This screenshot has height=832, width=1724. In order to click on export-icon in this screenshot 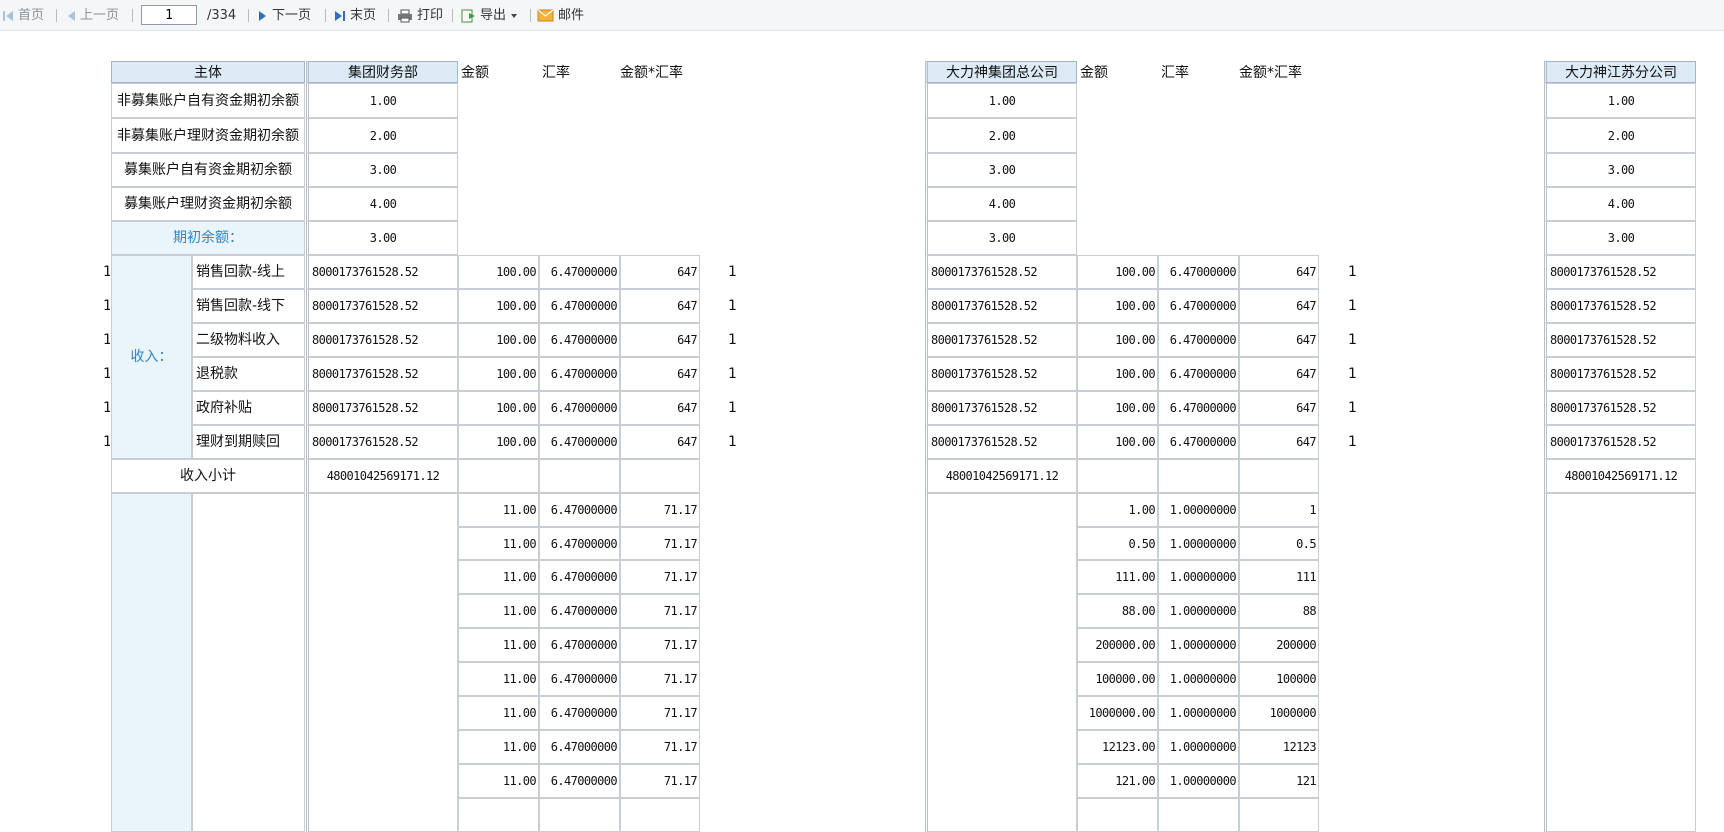, I will do `click(468, 16)`.